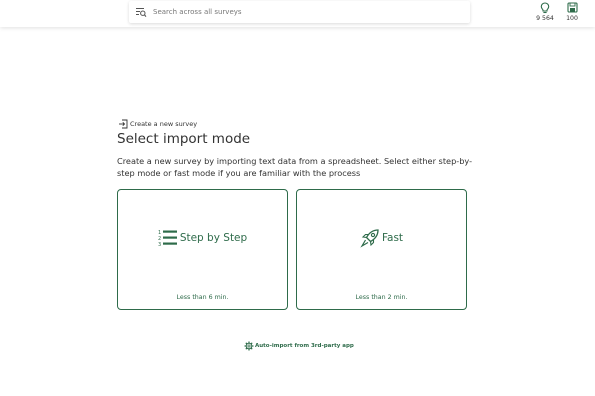  I want to click on rocket-icon, so click(370, 238).